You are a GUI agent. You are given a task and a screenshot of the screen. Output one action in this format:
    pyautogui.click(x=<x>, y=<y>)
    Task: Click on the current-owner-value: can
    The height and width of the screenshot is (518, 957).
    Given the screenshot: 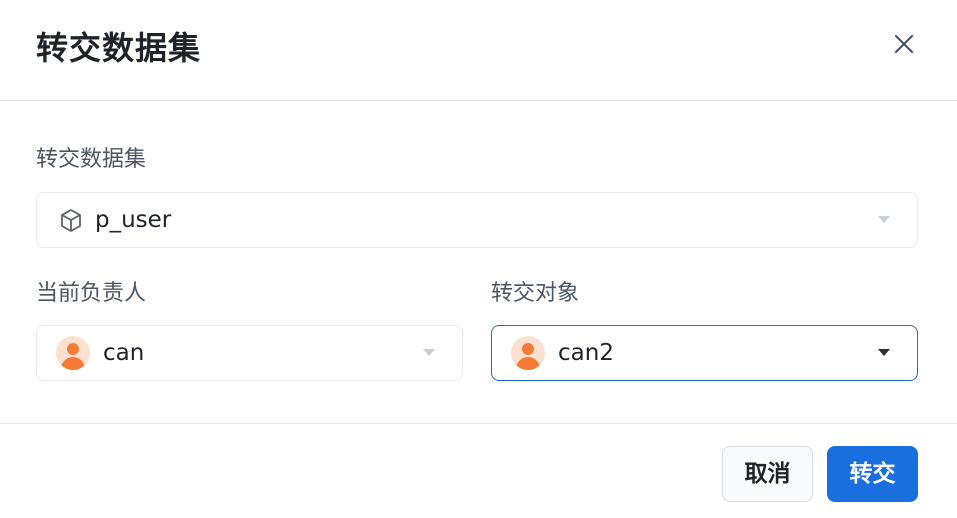 What is the action you would take?
    pyautogui.click(x=124, y=353)
    